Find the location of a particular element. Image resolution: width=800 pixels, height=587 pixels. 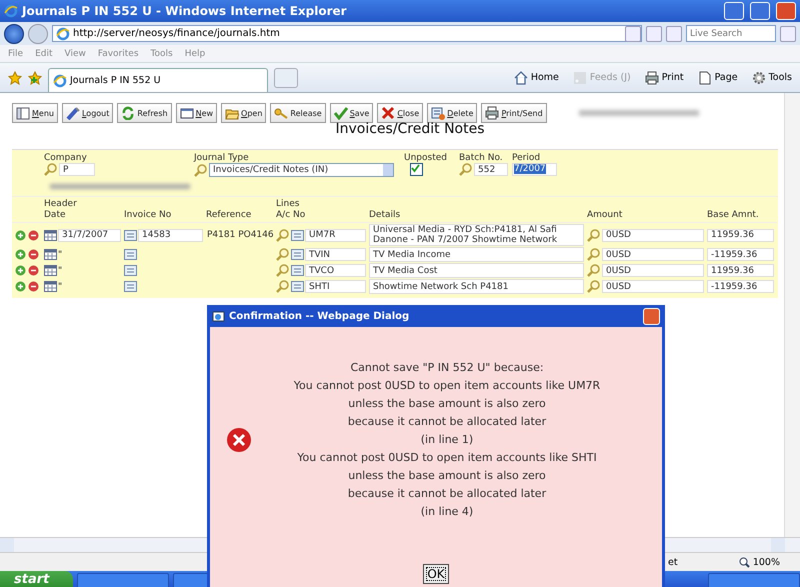

search-field: Live Search is located at coordinates (731, 33).